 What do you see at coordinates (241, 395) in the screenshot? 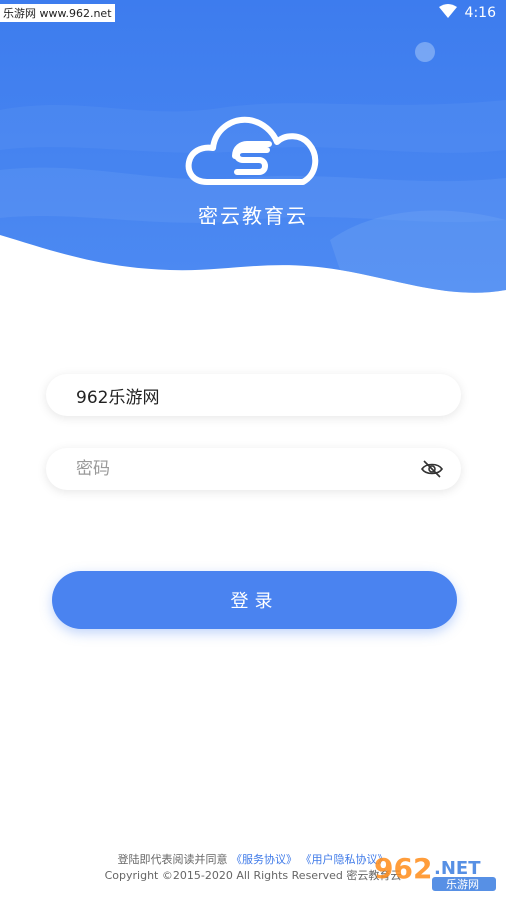
I see `username-input` at bounding box center [241, 395].